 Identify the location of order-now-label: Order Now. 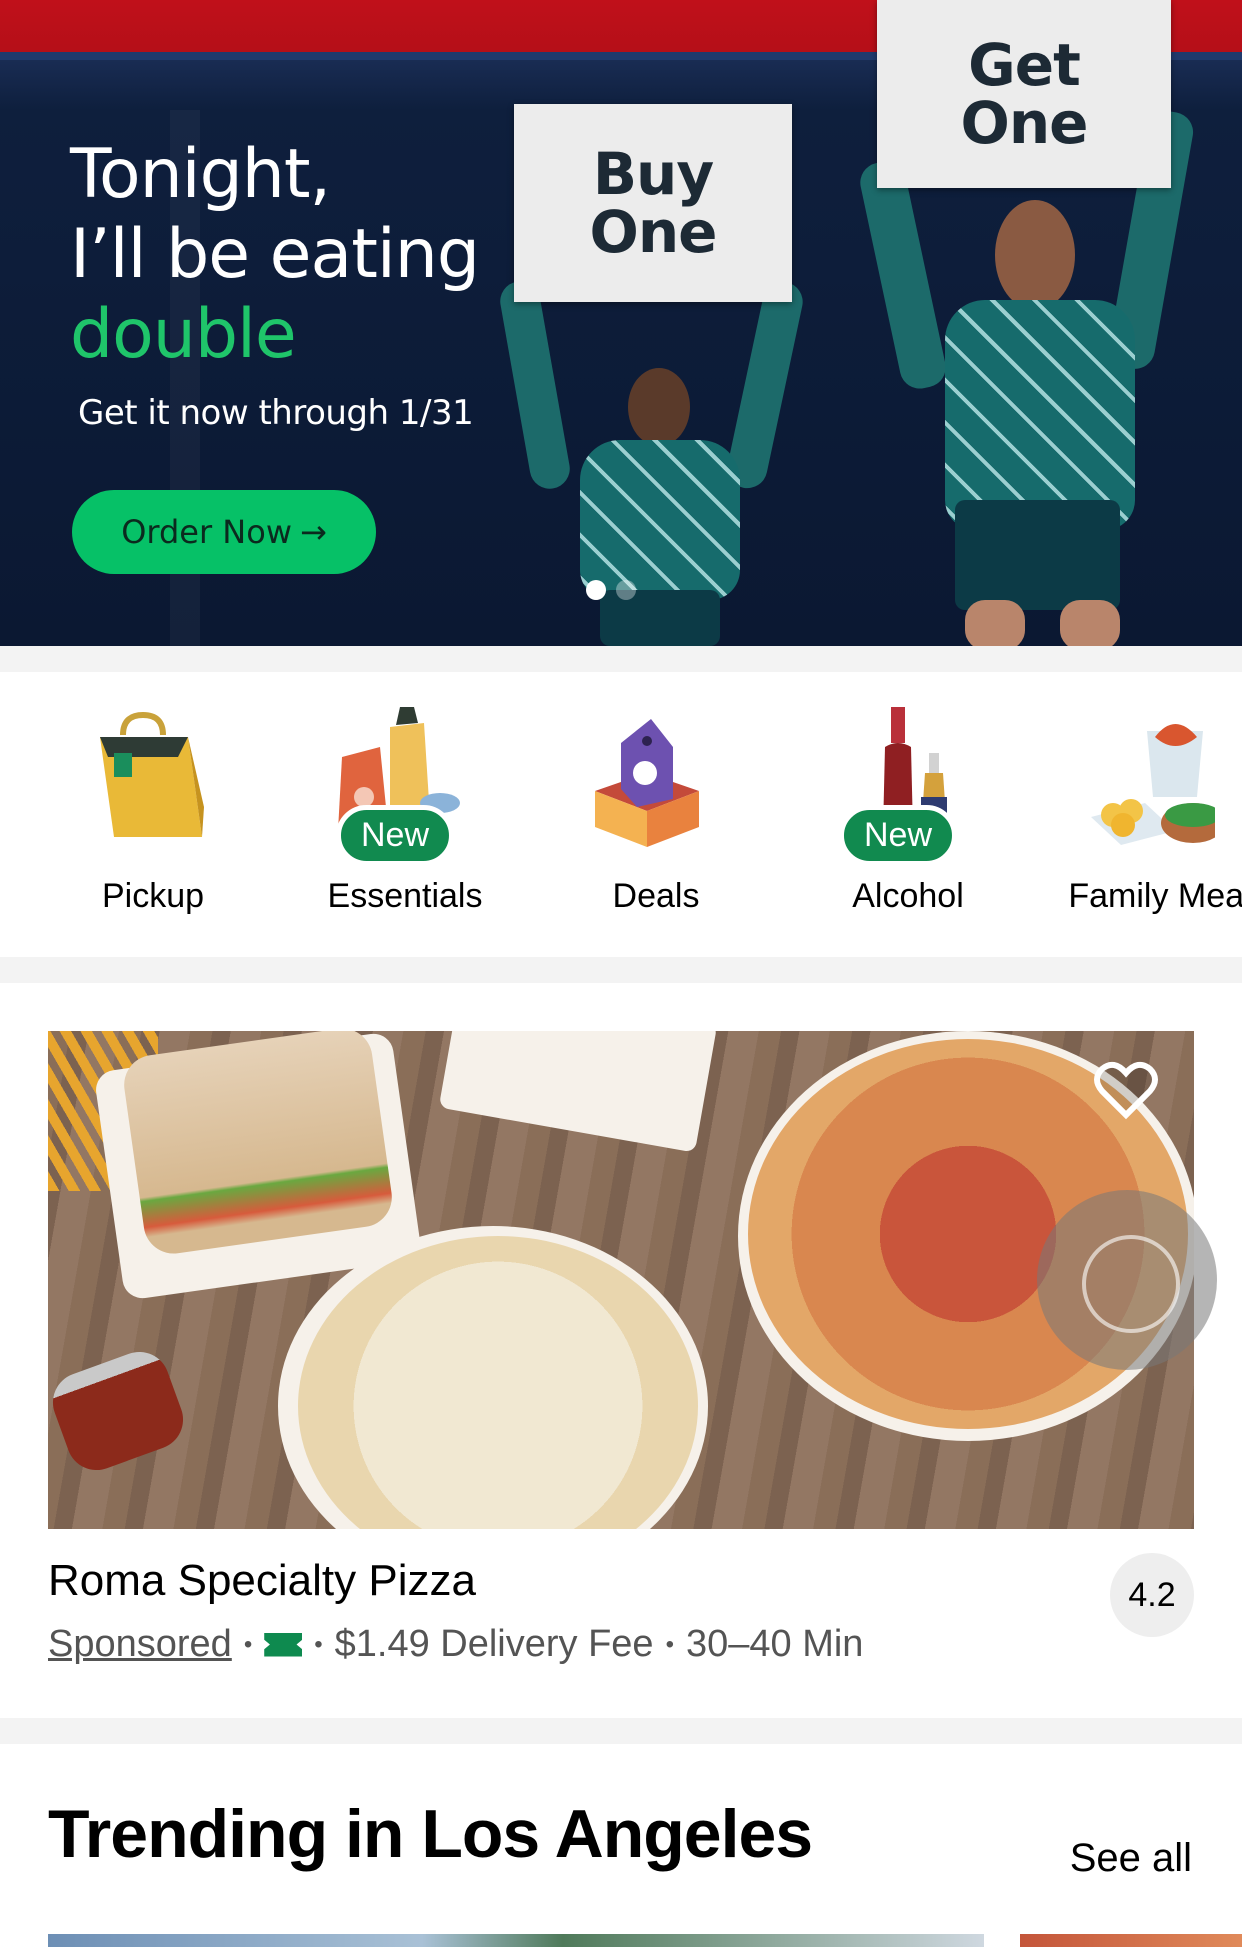
(206, 532).